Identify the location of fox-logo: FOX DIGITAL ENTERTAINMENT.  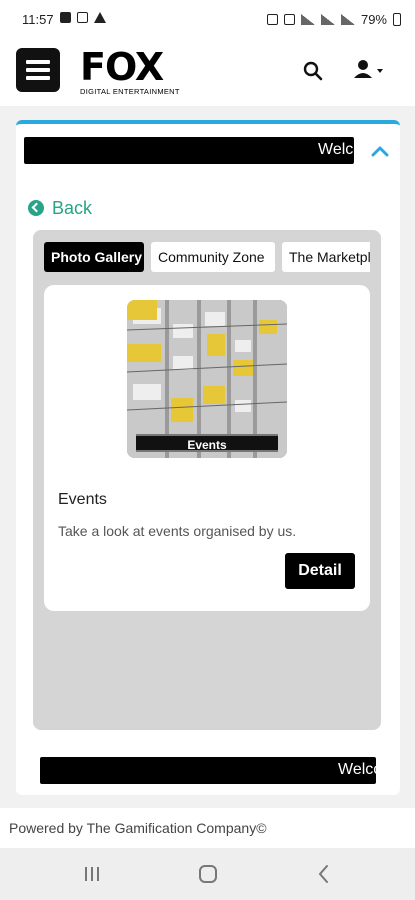
(145, 72).